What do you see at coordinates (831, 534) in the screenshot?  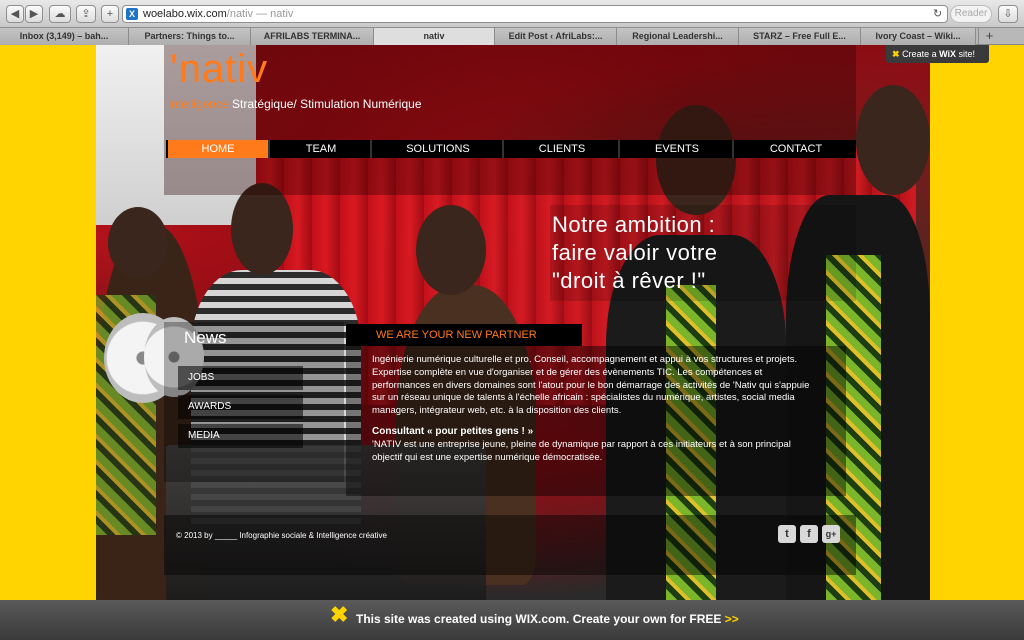 I see `google-plus-icon: g+` at bounding box center [831, 534].